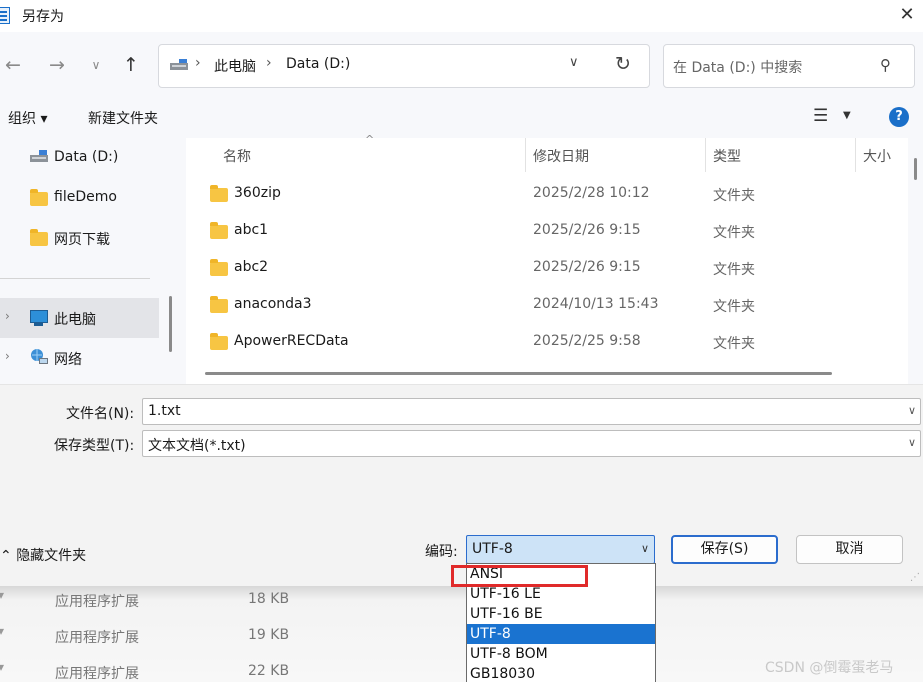 Image resolution: width=923 pixels, height=682 pixels. I want to click on column-header-type: 类型, so click(727, 156).